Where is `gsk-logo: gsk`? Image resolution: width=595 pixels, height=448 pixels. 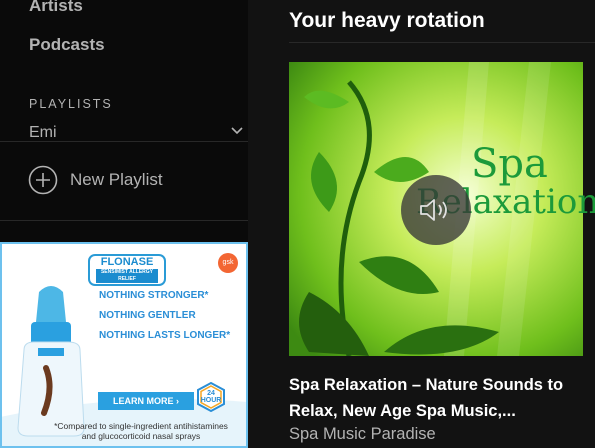
gsk-logo: gsk is located at coordinates (228, 263).